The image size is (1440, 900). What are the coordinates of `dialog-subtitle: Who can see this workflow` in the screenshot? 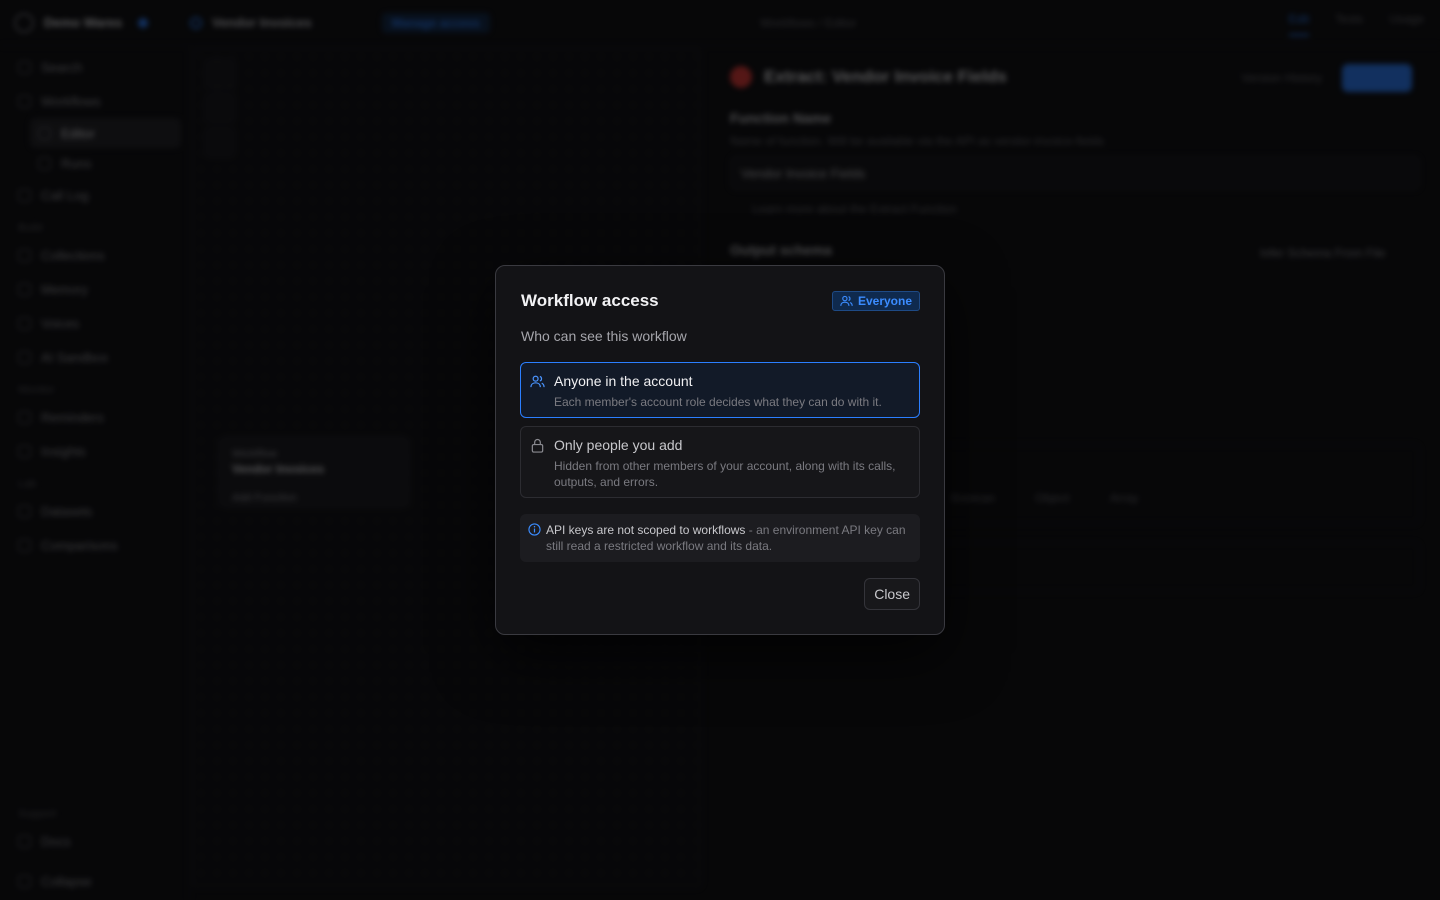 It's located at (604, 336).